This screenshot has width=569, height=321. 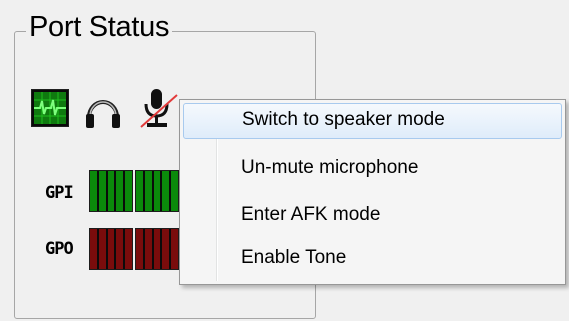 I want to click on microphone-muted-icon, so click(x=158, y=108).